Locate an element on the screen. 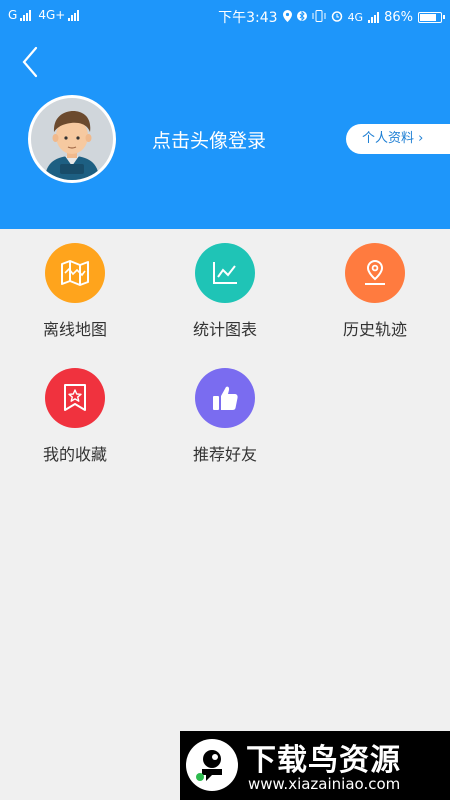 This screenshot has height=800, width=450. watermark-title: 下载鸟资源 is located at coordinates (323, 760).